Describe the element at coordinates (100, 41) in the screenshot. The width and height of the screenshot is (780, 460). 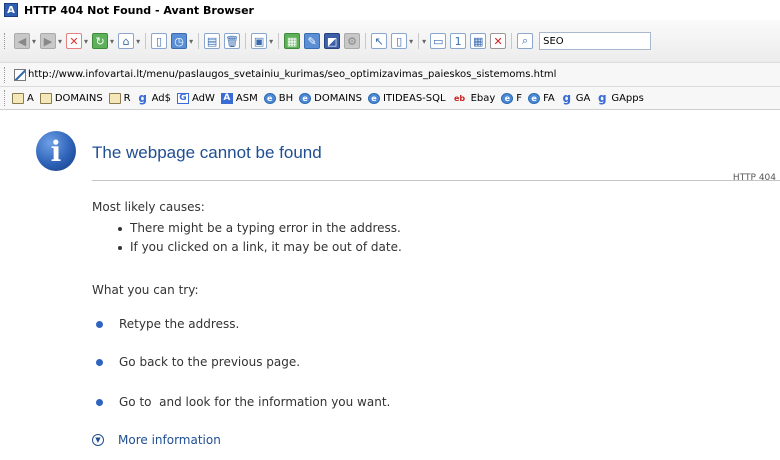
I see `refresh-icon: ↻` at that location.